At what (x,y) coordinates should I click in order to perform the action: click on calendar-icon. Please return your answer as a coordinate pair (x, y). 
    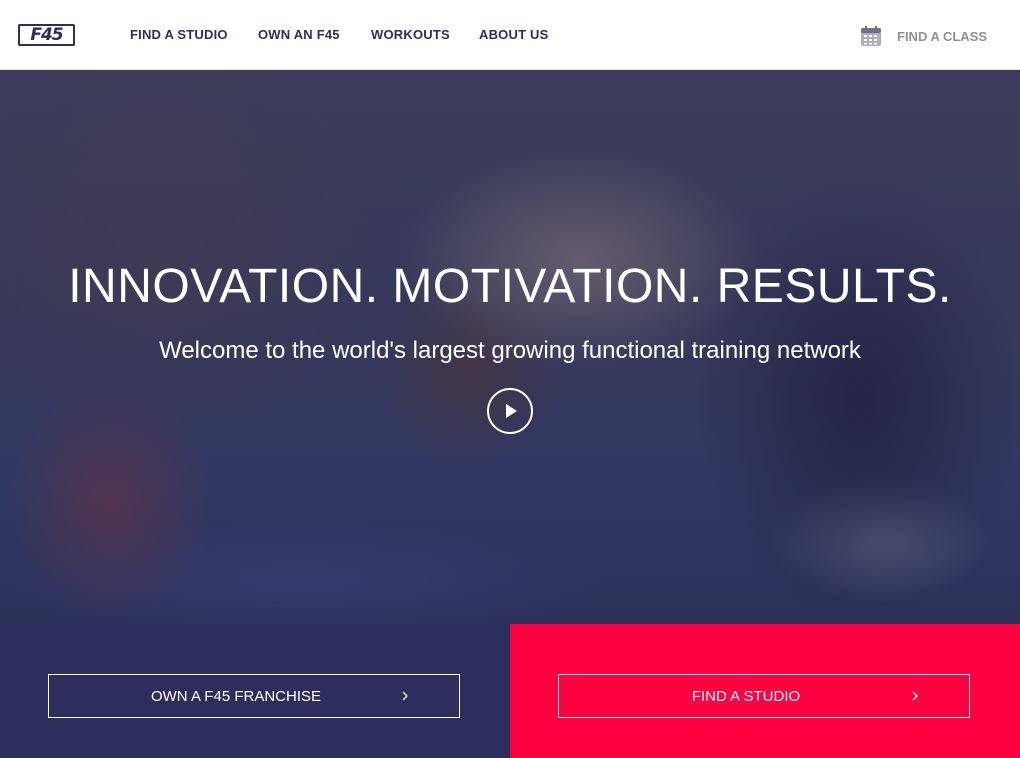
    Looking at the image, I should click on (871, 36).